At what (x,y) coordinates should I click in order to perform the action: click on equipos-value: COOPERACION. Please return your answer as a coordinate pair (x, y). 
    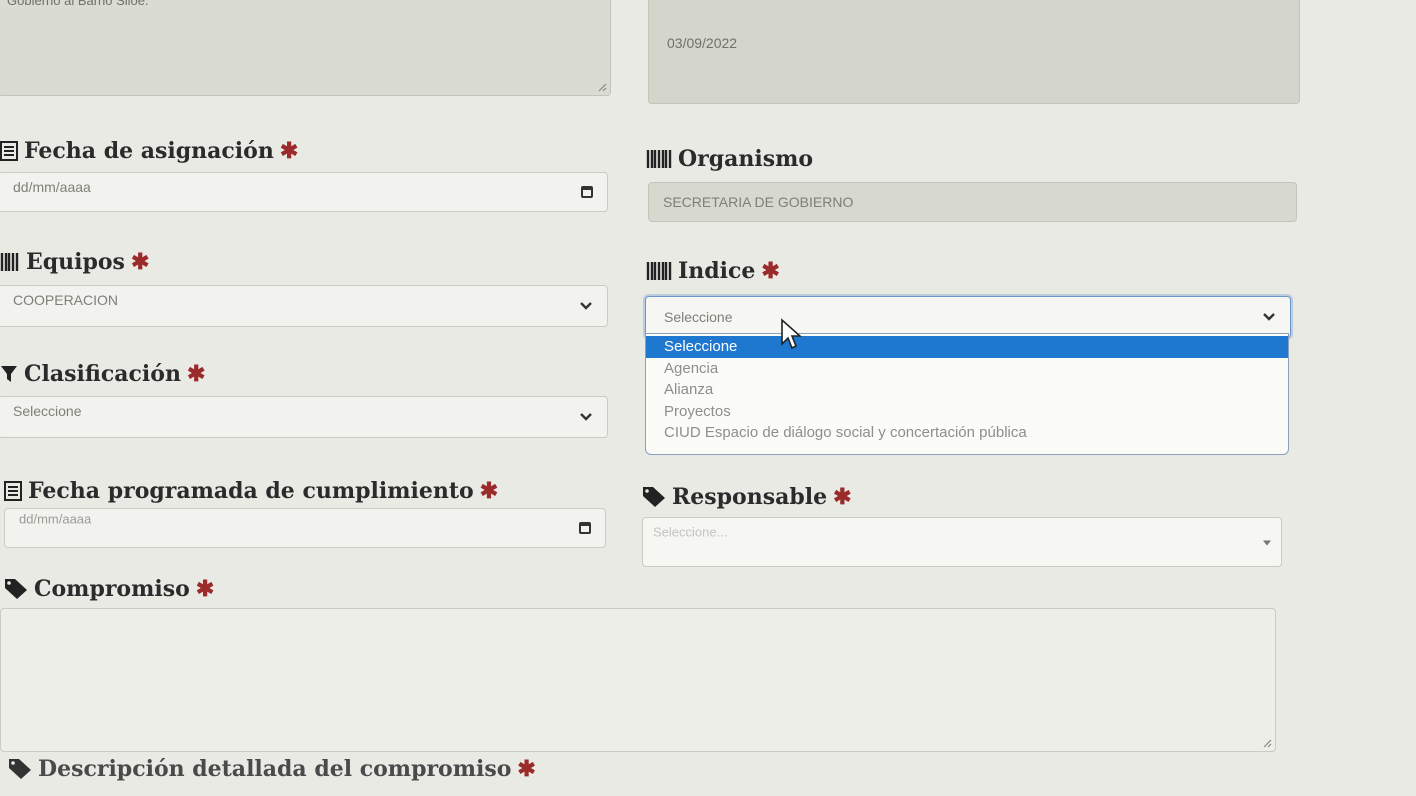
    Looking at the image, I should click on (66, 300).